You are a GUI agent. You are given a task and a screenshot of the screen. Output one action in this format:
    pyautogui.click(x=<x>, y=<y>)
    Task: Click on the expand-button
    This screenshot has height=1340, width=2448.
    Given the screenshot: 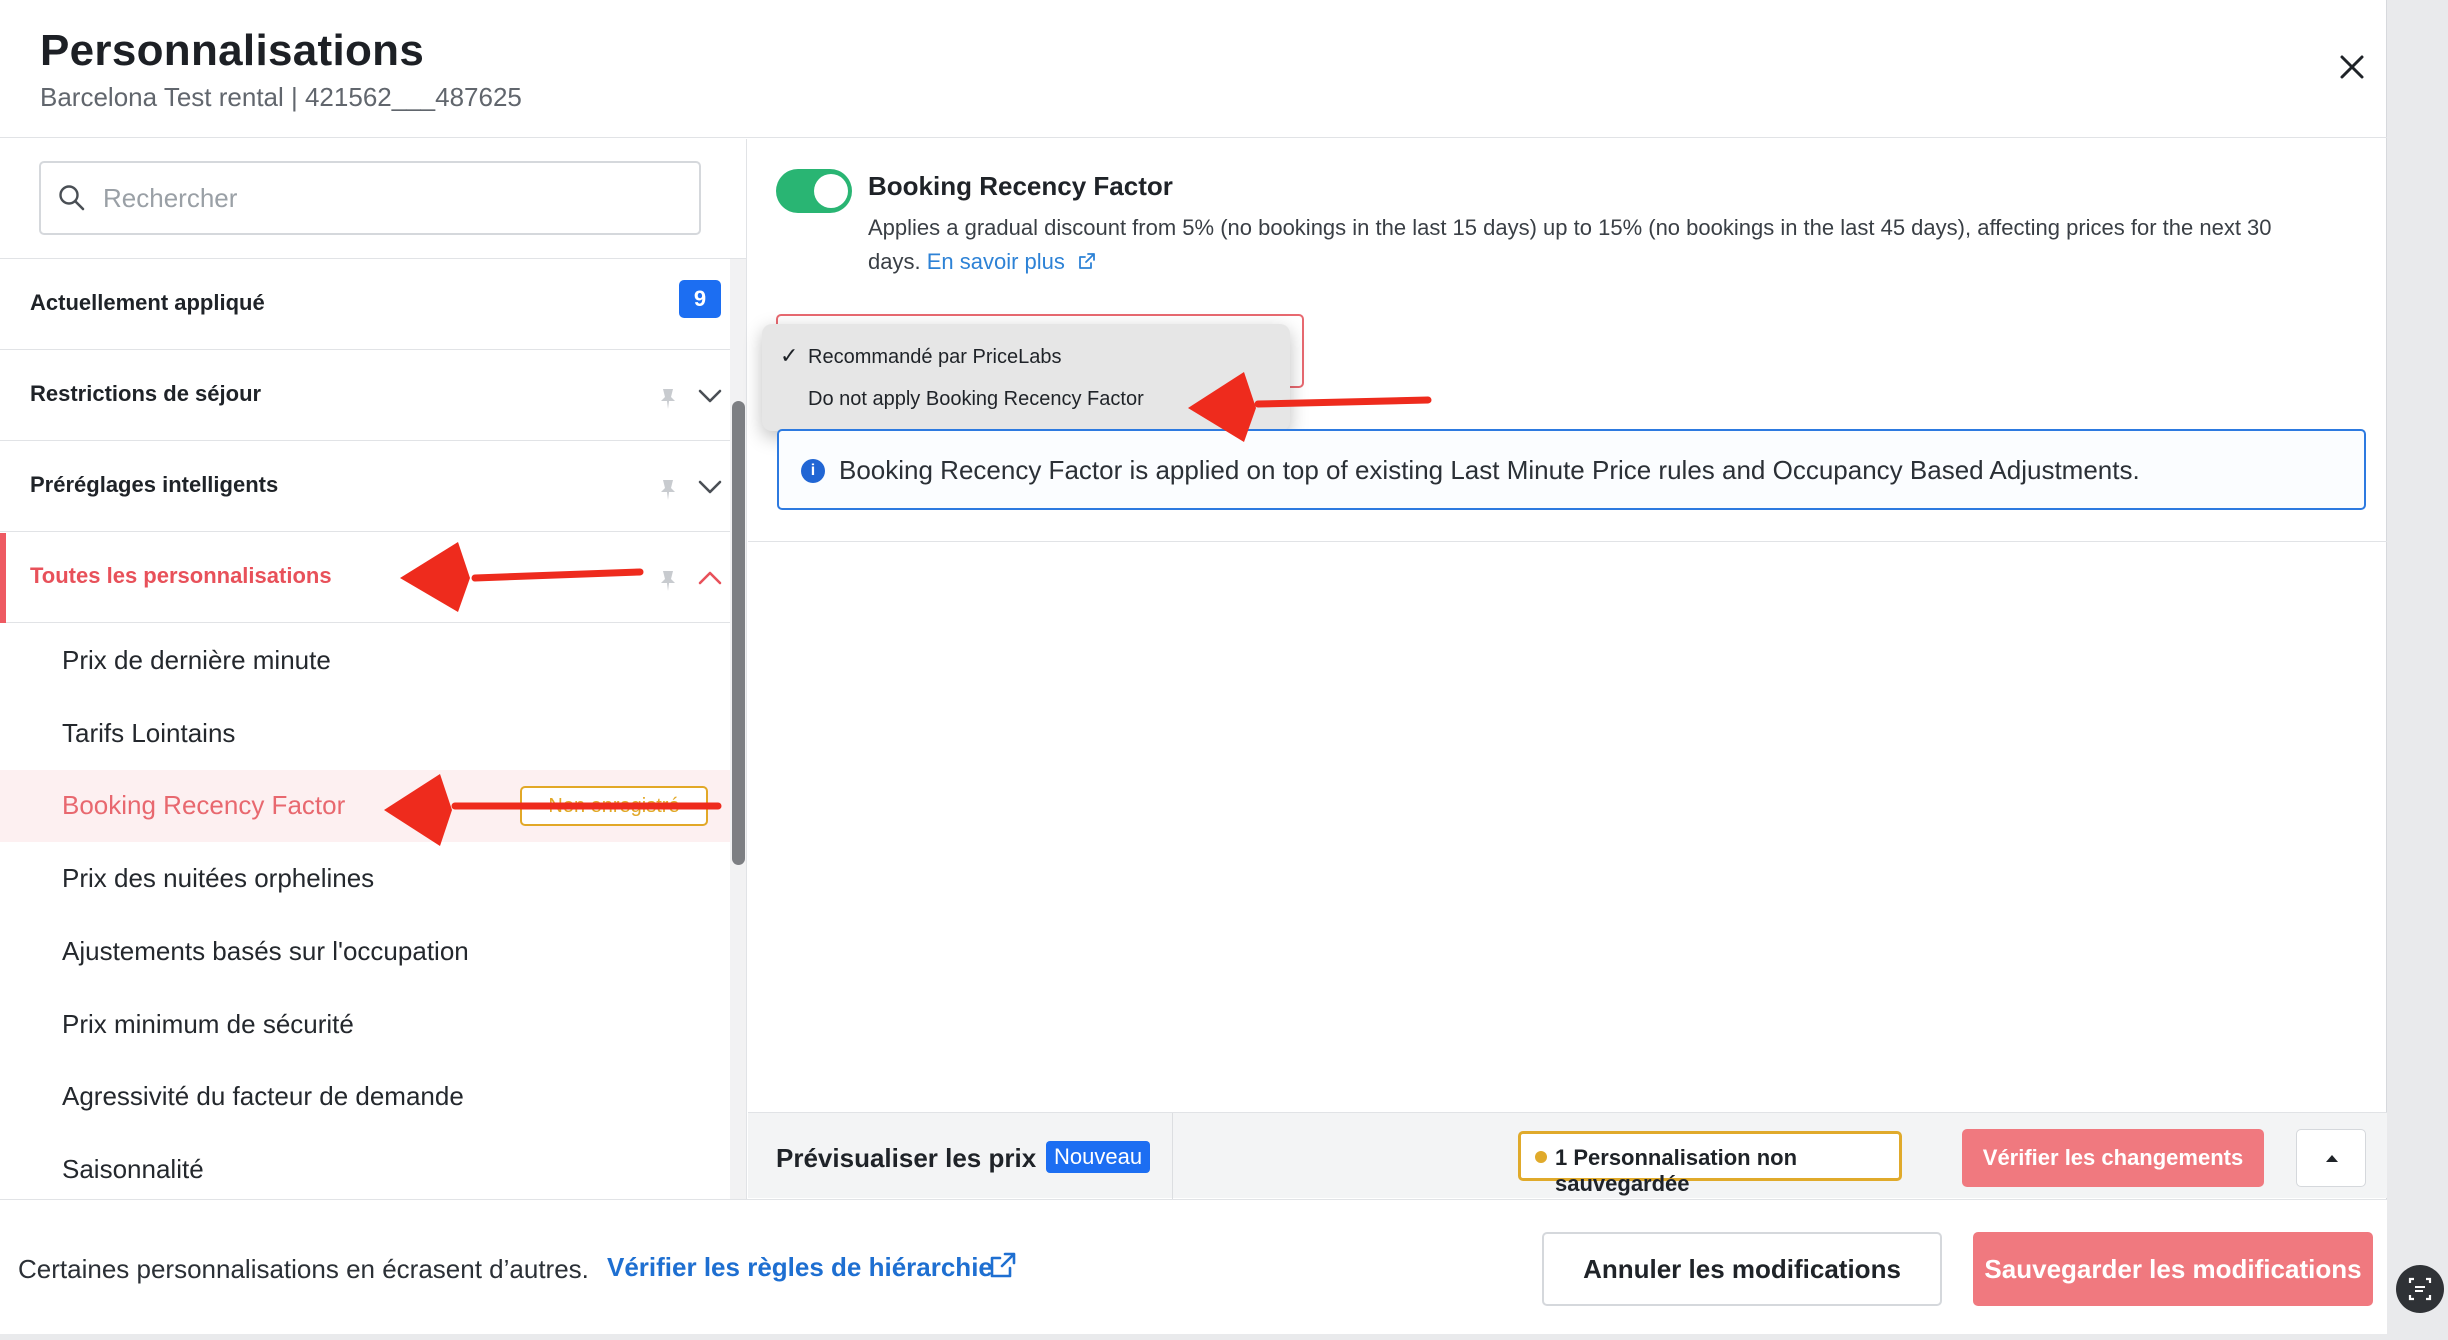 What is the action you would take?
    pyautogui.click(x=2331, y=1158)
    